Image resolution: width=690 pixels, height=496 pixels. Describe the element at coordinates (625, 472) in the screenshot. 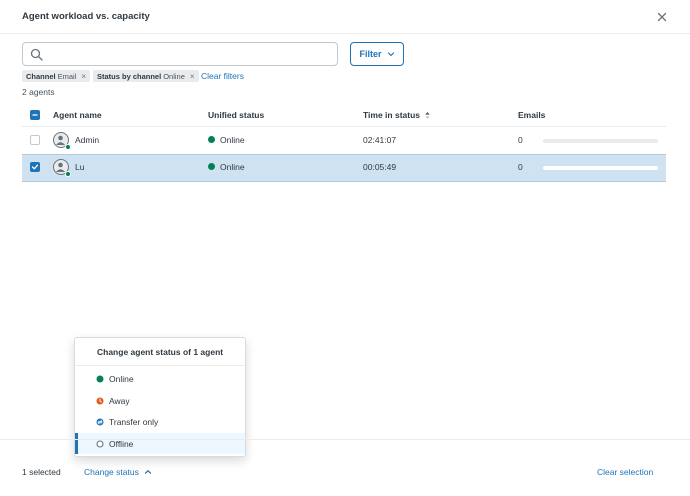

I see `clear-selection-button: Clear selection` at that location.